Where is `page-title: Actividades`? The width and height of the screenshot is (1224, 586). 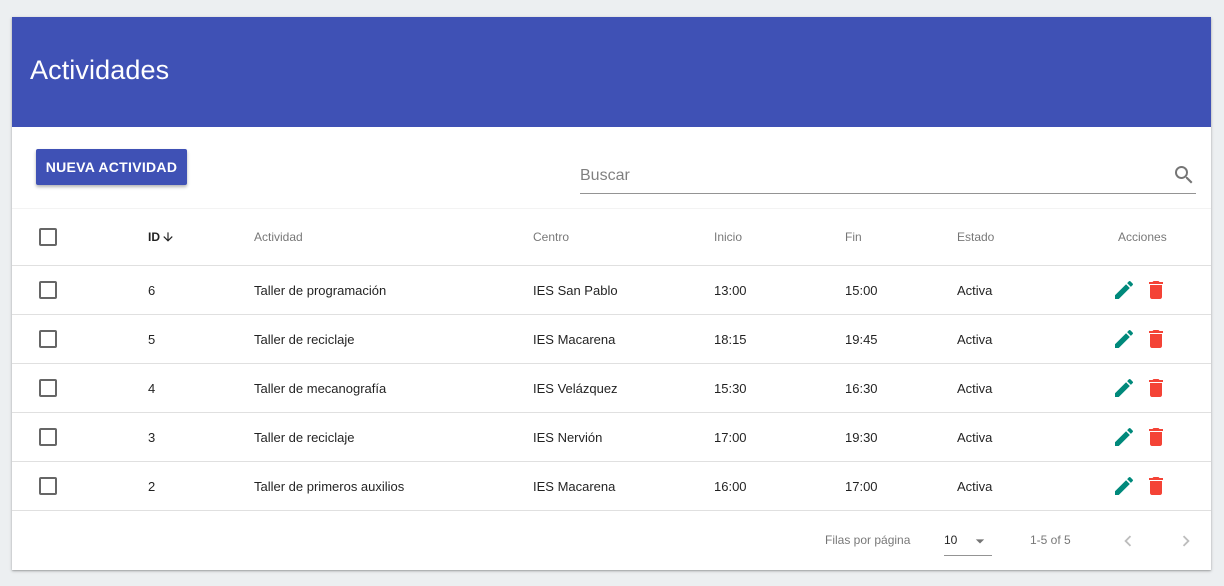 page-title: Actividades is located at coordinates (100, 70).